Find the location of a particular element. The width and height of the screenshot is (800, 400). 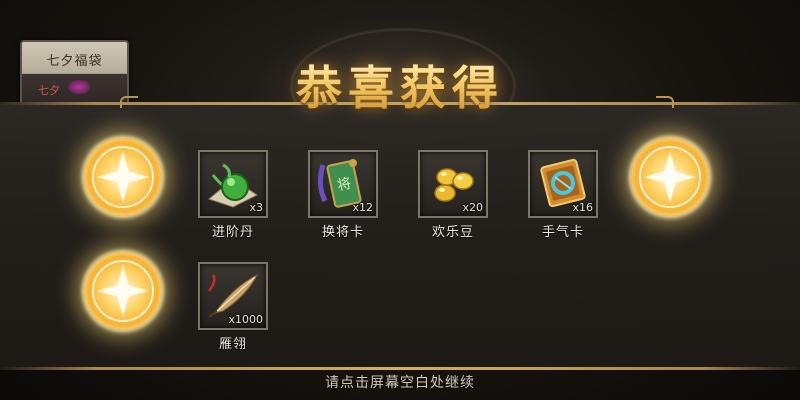

band-bottom-trim is located at coordinates (400, 368).